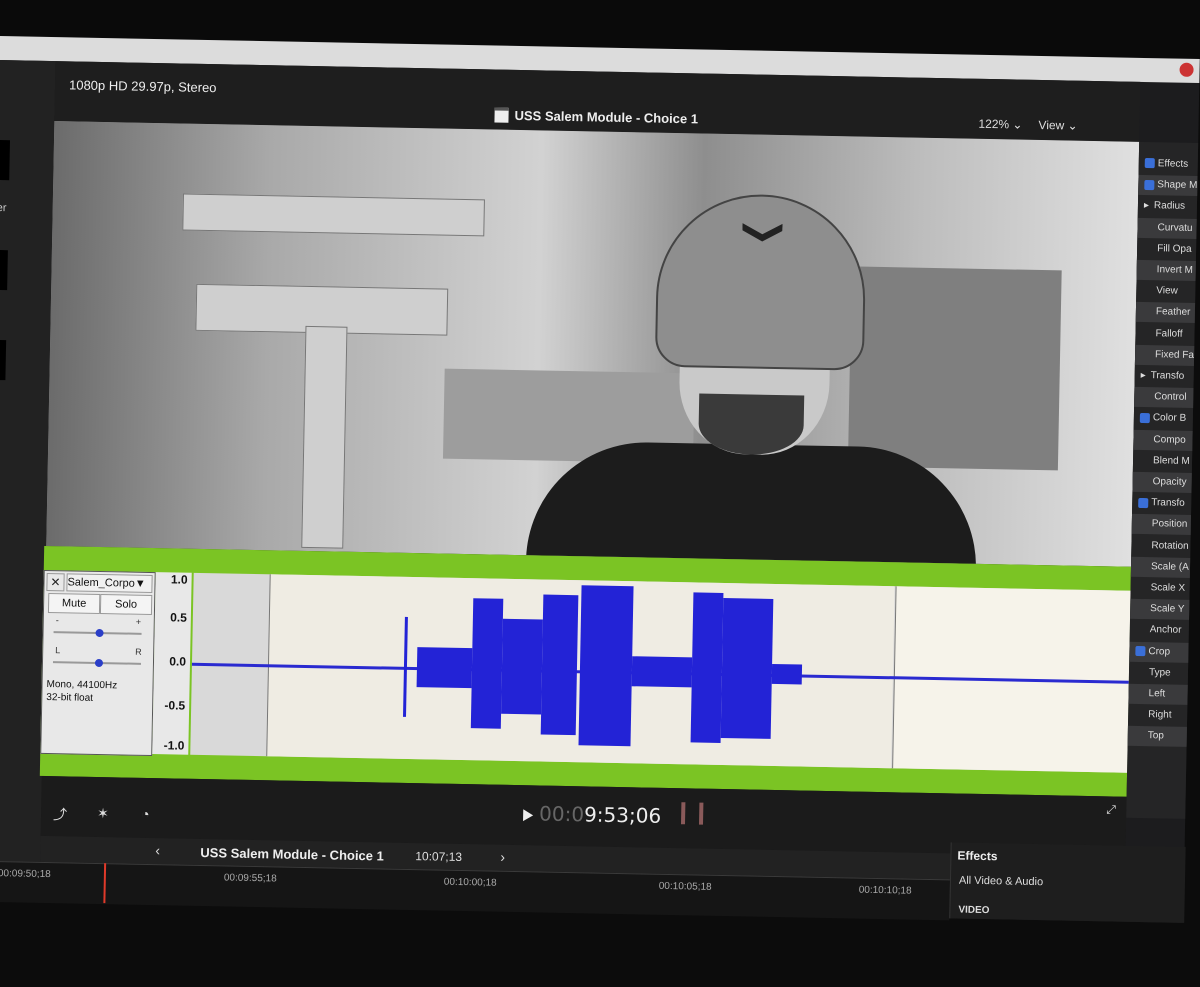 Image resolution: width=1200 pixels, height=987 pixels. Describe the element at coordinates (1166, 249) in the screenshot. I see `inspector-item: Fill Opa` at that location.